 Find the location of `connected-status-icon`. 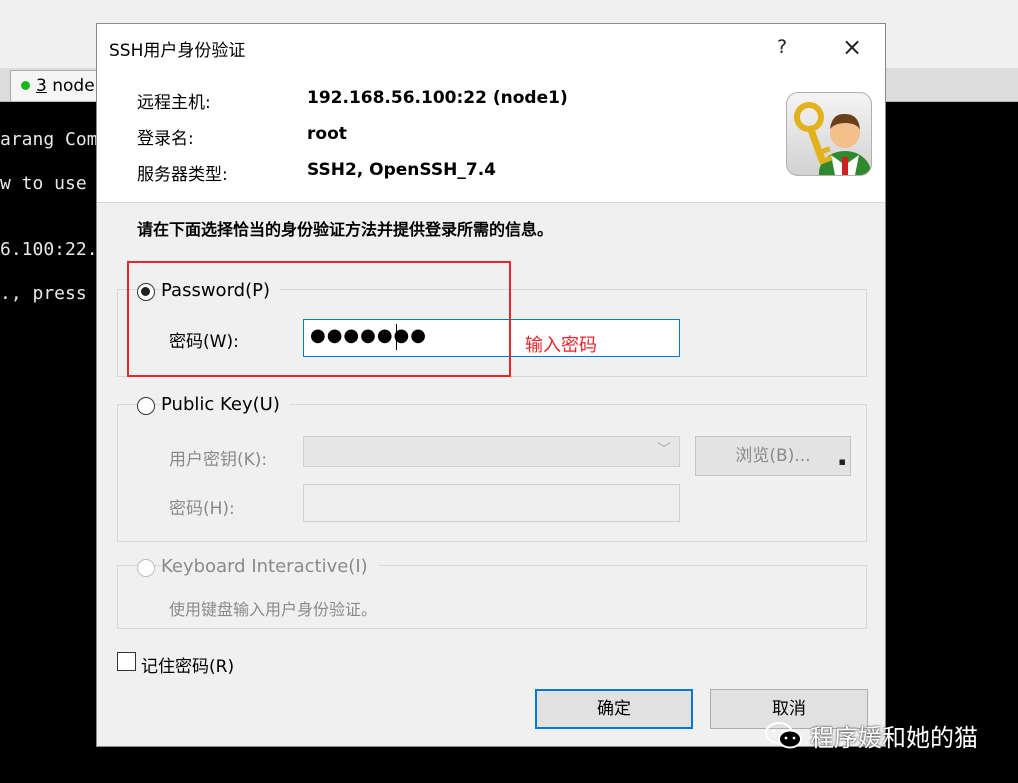

connected-status-icon is located at coordinates (25, 85).